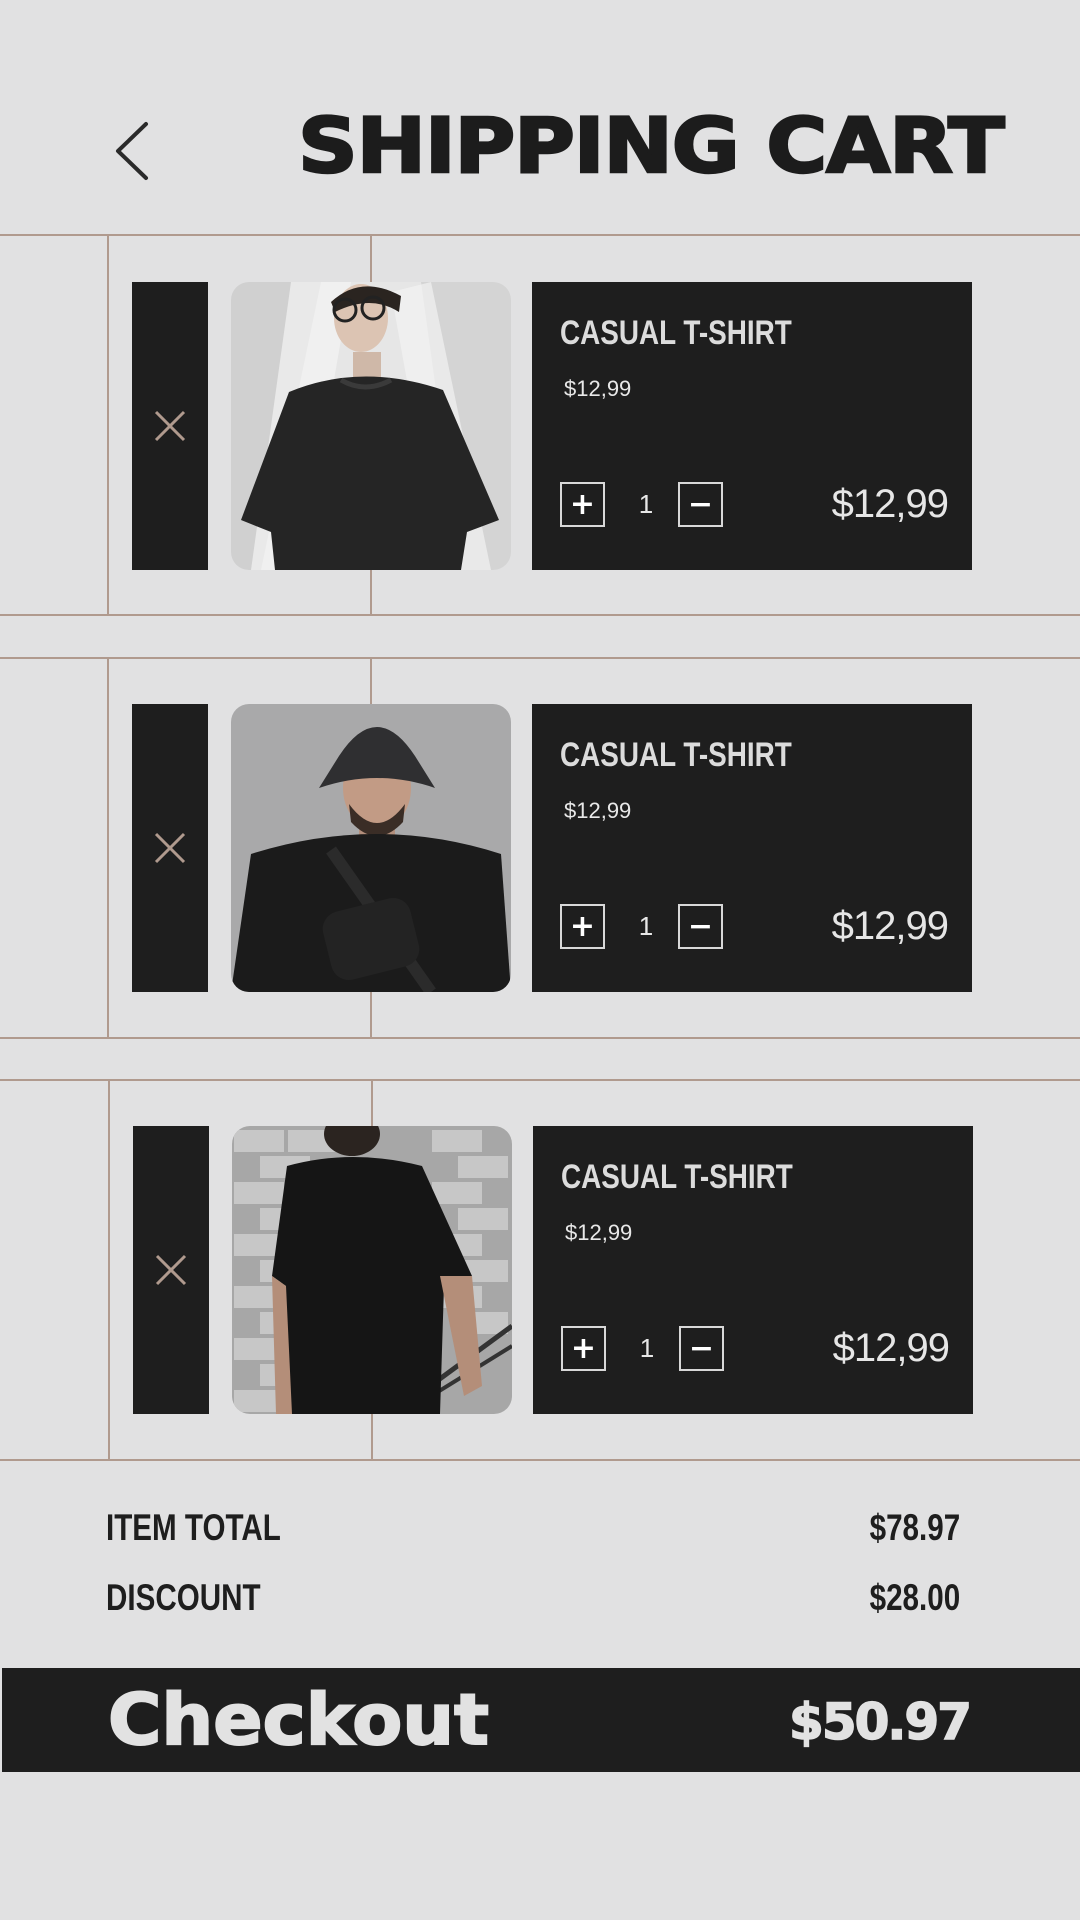 The image size is (1080, 1920). I want to click on checkout-total: $50.97, so click(880, 1722).